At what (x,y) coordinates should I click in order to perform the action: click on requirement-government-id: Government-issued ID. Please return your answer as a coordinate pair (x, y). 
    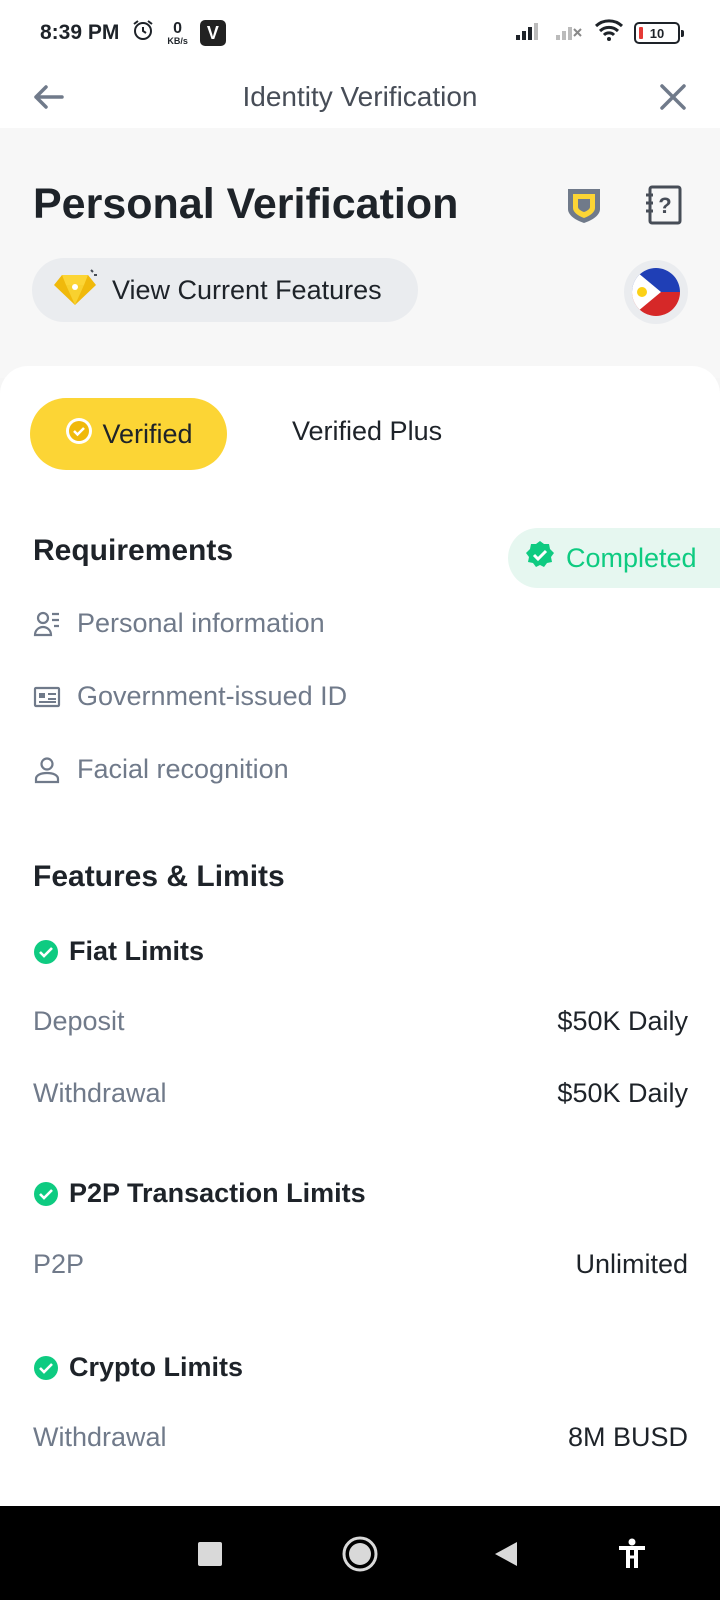
    Looking at the image, I should click on (190, 696).